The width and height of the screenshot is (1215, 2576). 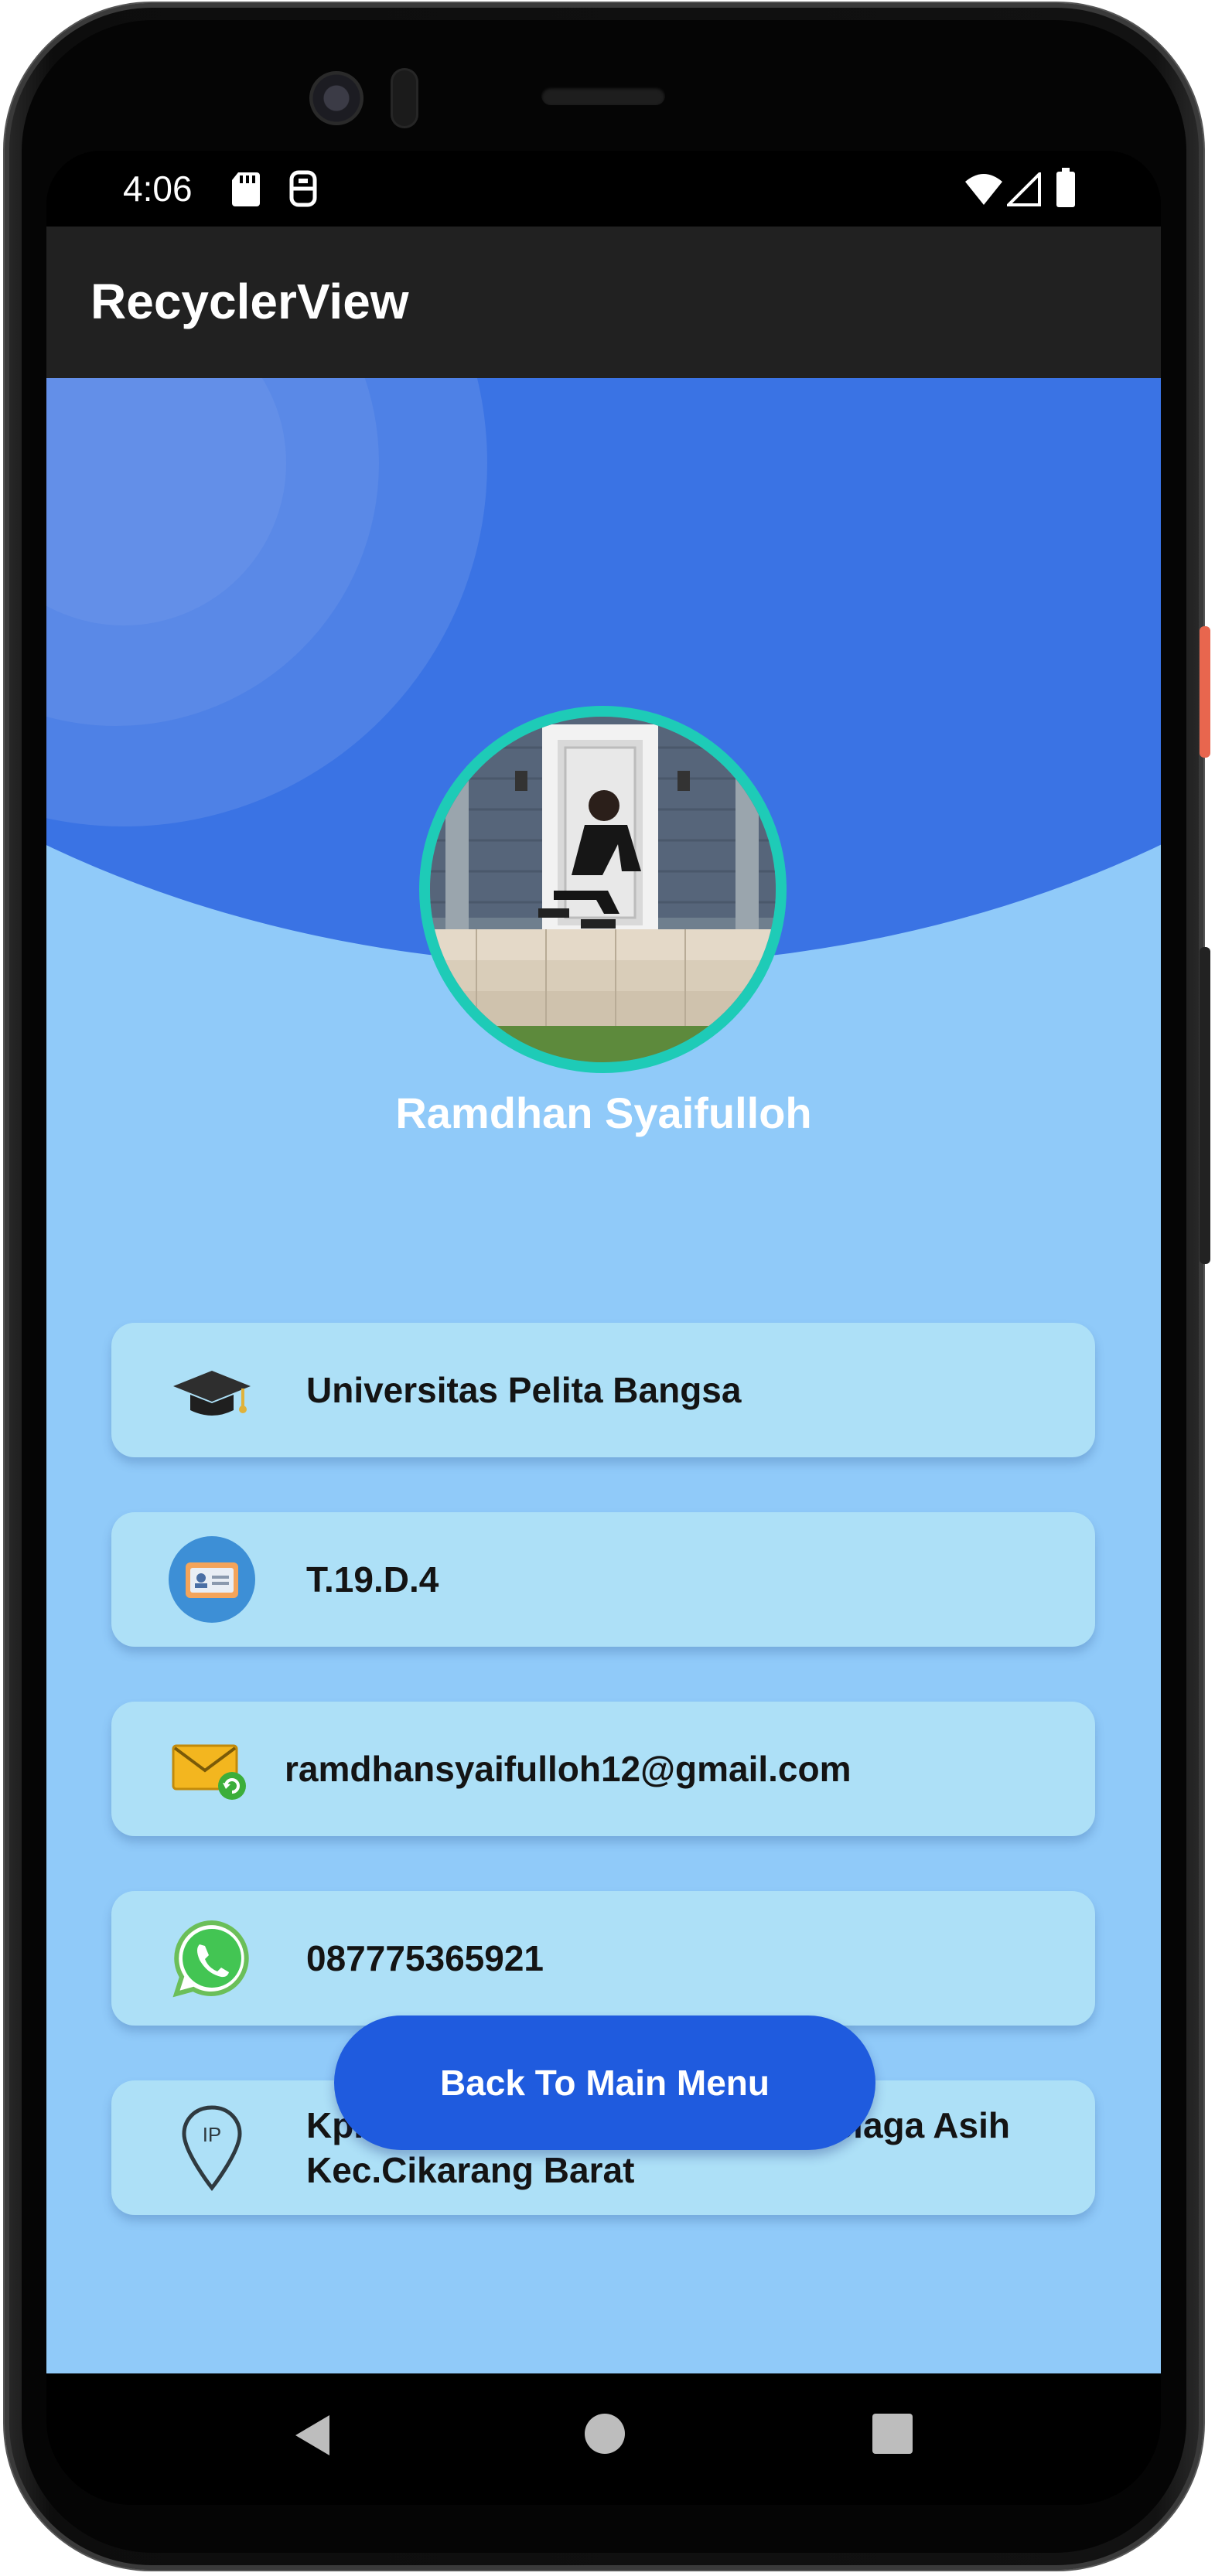 What do you see at coordinates (893, 2433) in the screenshot?
I see `recents-icon` at bounding box center [893, 2433].